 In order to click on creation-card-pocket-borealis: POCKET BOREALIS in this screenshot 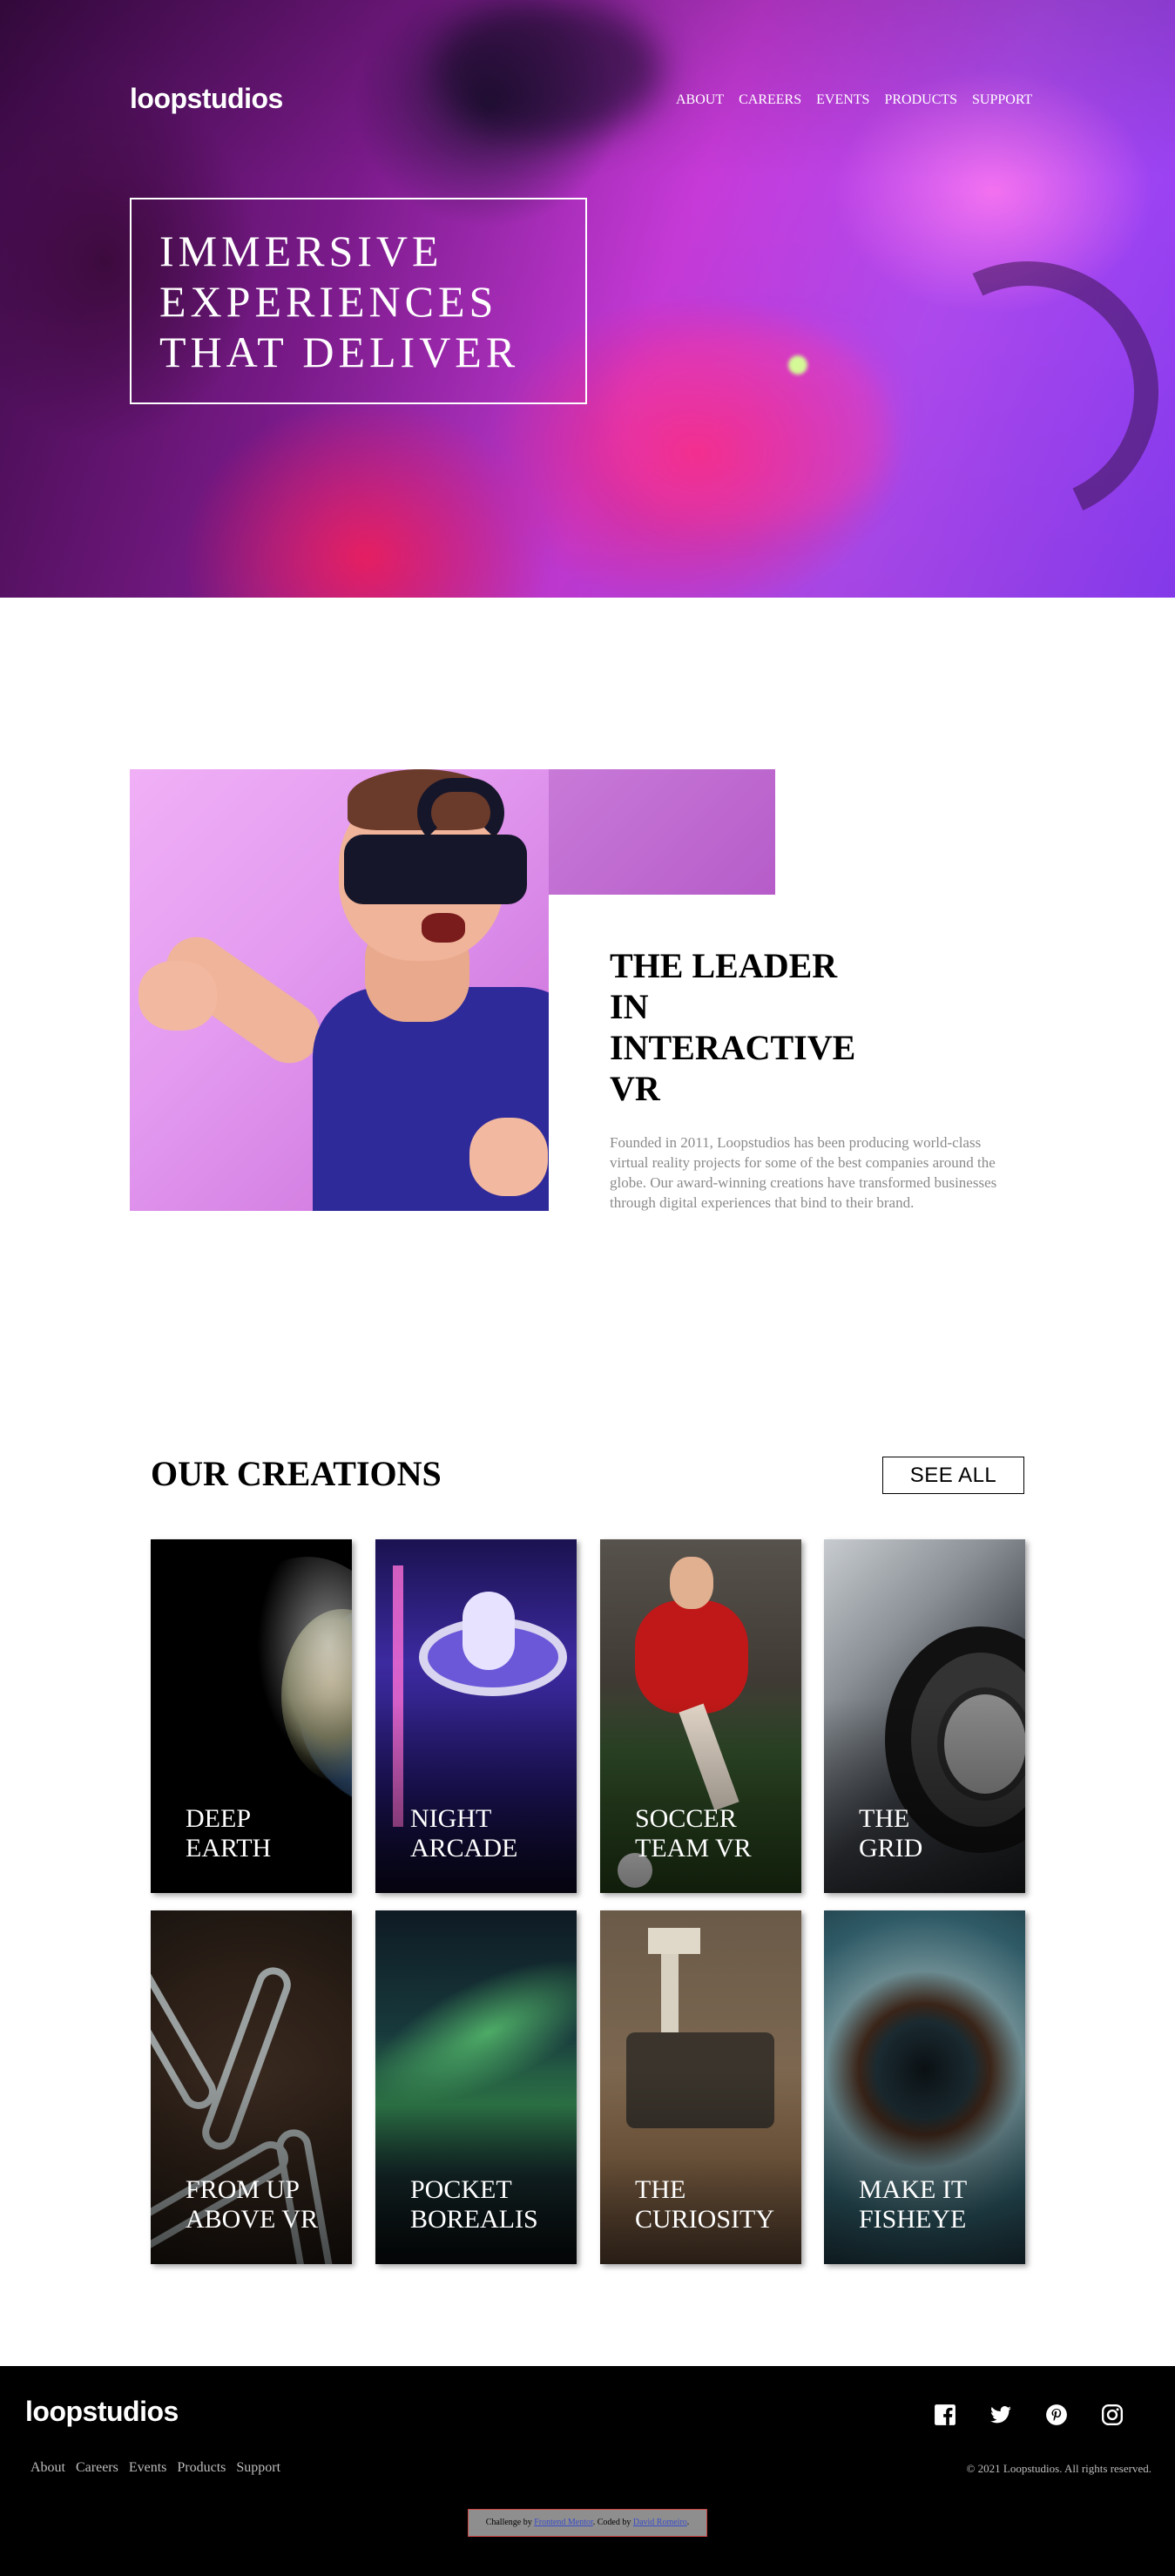, I will do `click(476, 2087)`.